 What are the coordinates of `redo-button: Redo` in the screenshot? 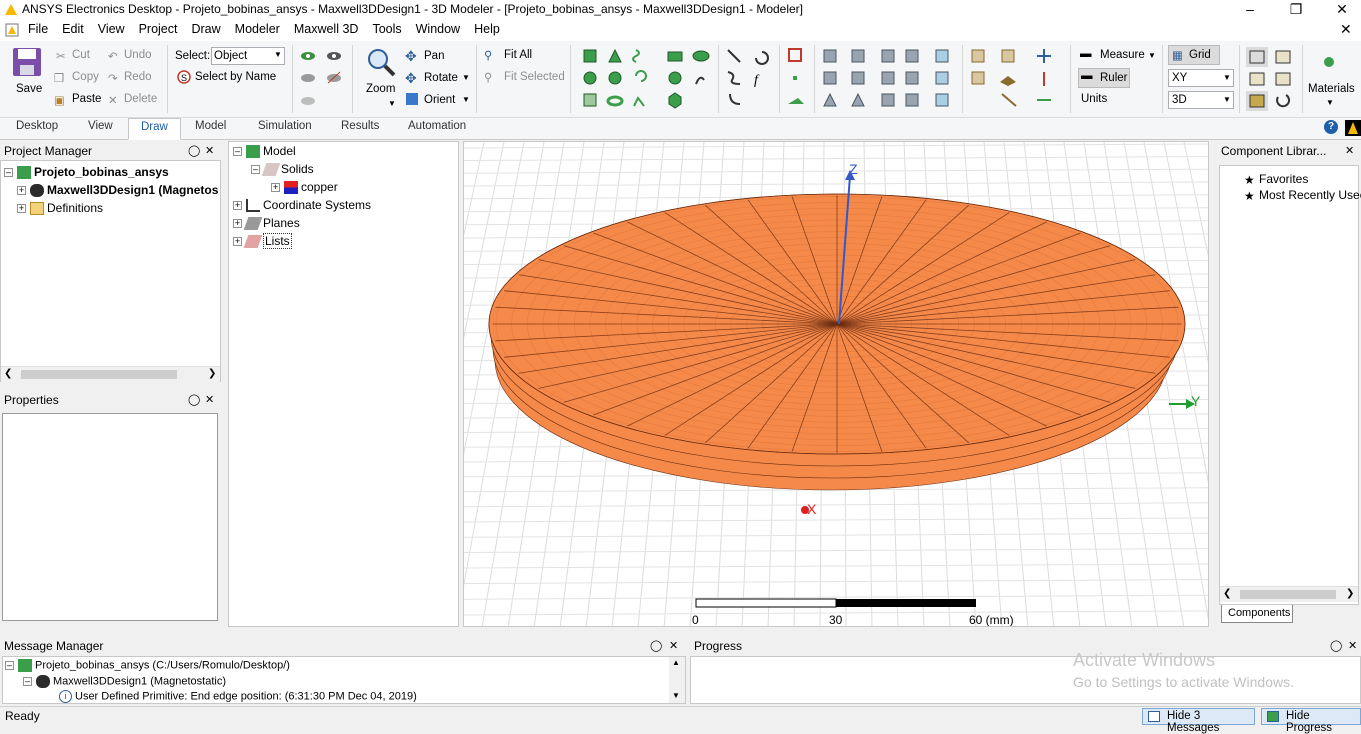 It's located at (138, 77).